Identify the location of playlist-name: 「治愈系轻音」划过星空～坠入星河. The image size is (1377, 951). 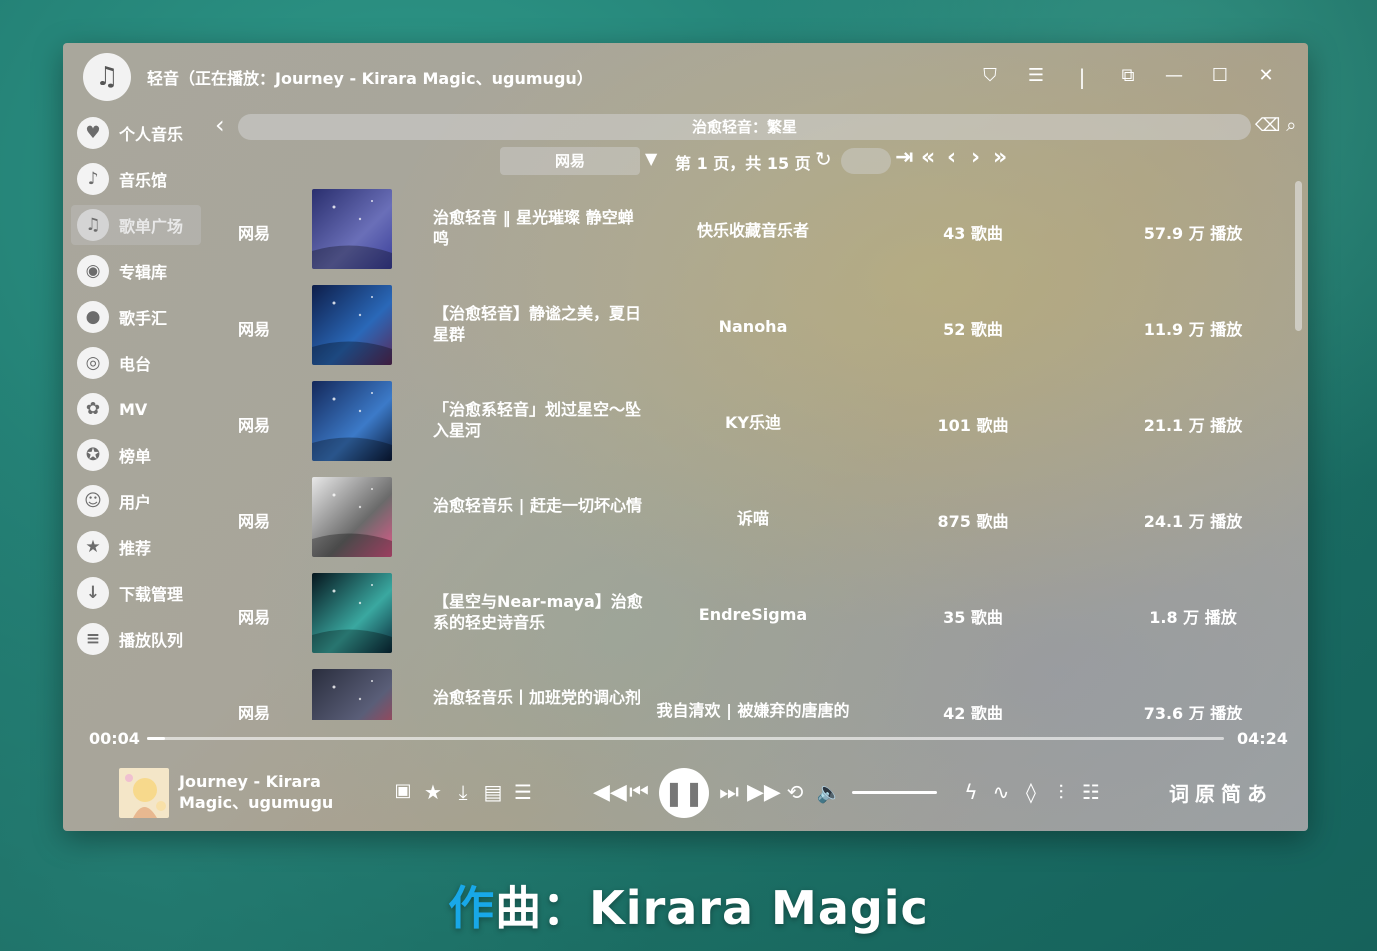
(538, 420).